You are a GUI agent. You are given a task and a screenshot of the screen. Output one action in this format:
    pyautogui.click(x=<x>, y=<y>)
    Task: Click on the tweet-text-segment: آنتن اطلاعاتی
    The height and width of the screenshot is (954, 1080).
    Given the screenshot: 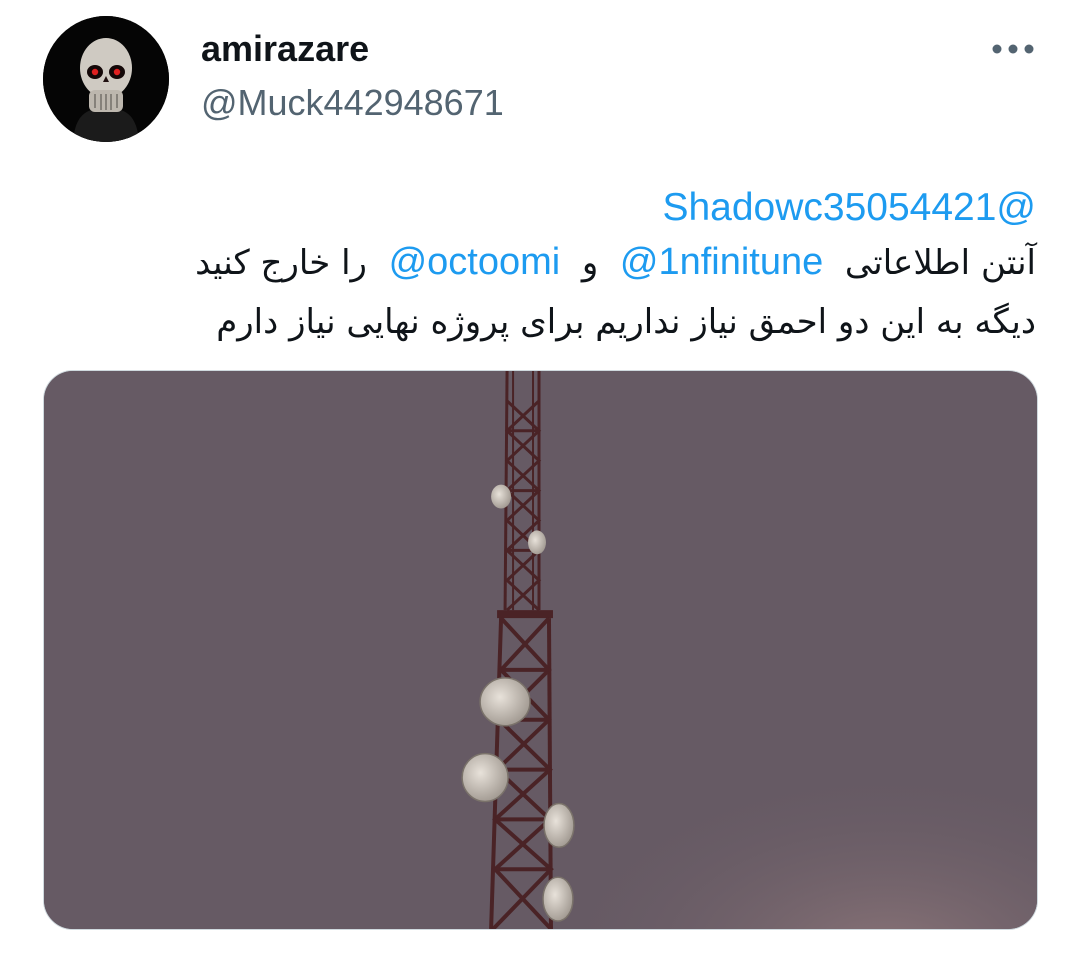 What is the action you would take?
    pyautogui.click(x=940, y=263)
    